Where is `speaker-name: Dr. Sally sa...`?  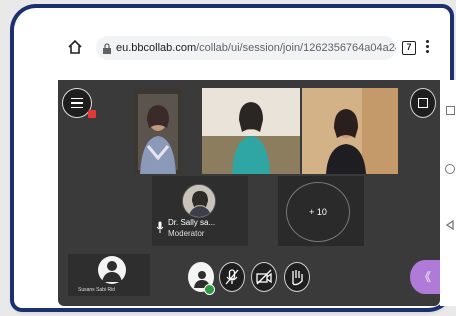 speaker-name: Dr. Sally sa... is located at coordinates (192, 222).